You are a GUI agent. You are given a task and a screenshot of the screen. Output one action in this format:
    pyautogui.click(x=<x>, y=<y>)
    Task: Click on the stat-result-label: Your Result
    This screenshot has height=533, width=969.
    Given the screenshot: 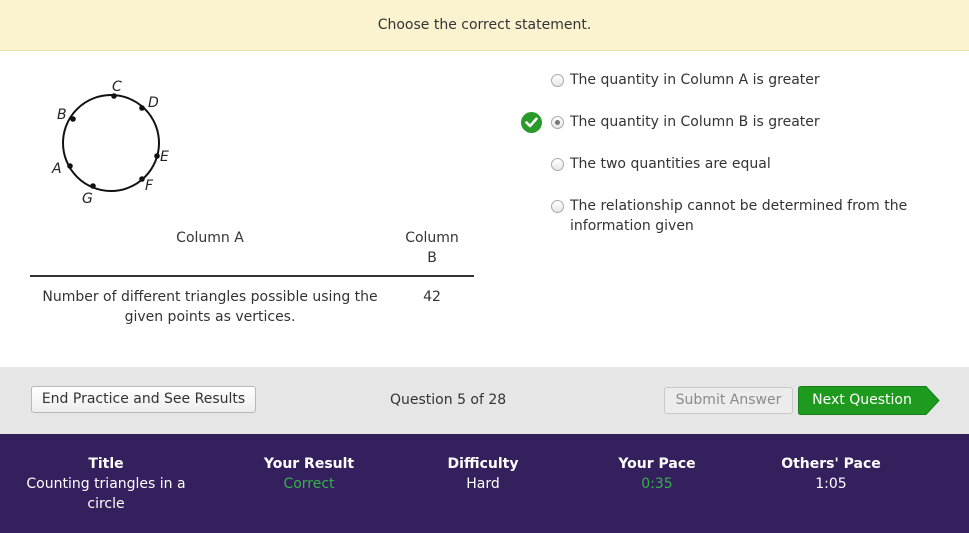 What is the action you would take?
    pyautogui.click(x=309, y=464)
    